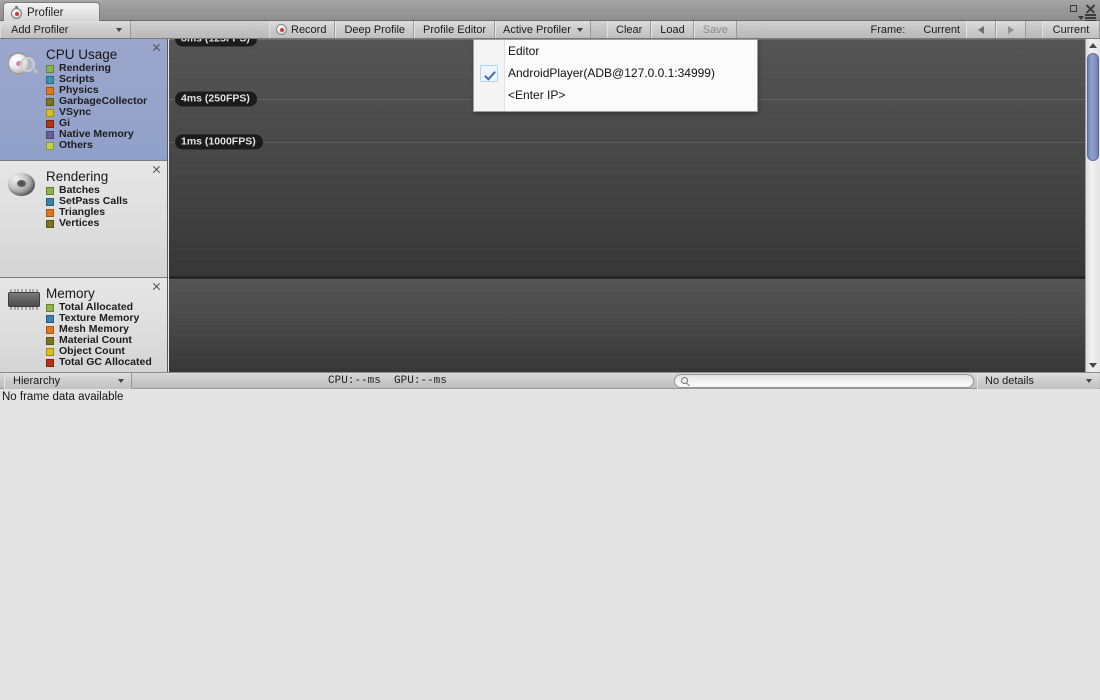 This screenshot has height=700, width=1100. Describe the element at coordinates (216, 99) in the screenshot. I see `gridline-label: 4ms (250FPS)` at that location.